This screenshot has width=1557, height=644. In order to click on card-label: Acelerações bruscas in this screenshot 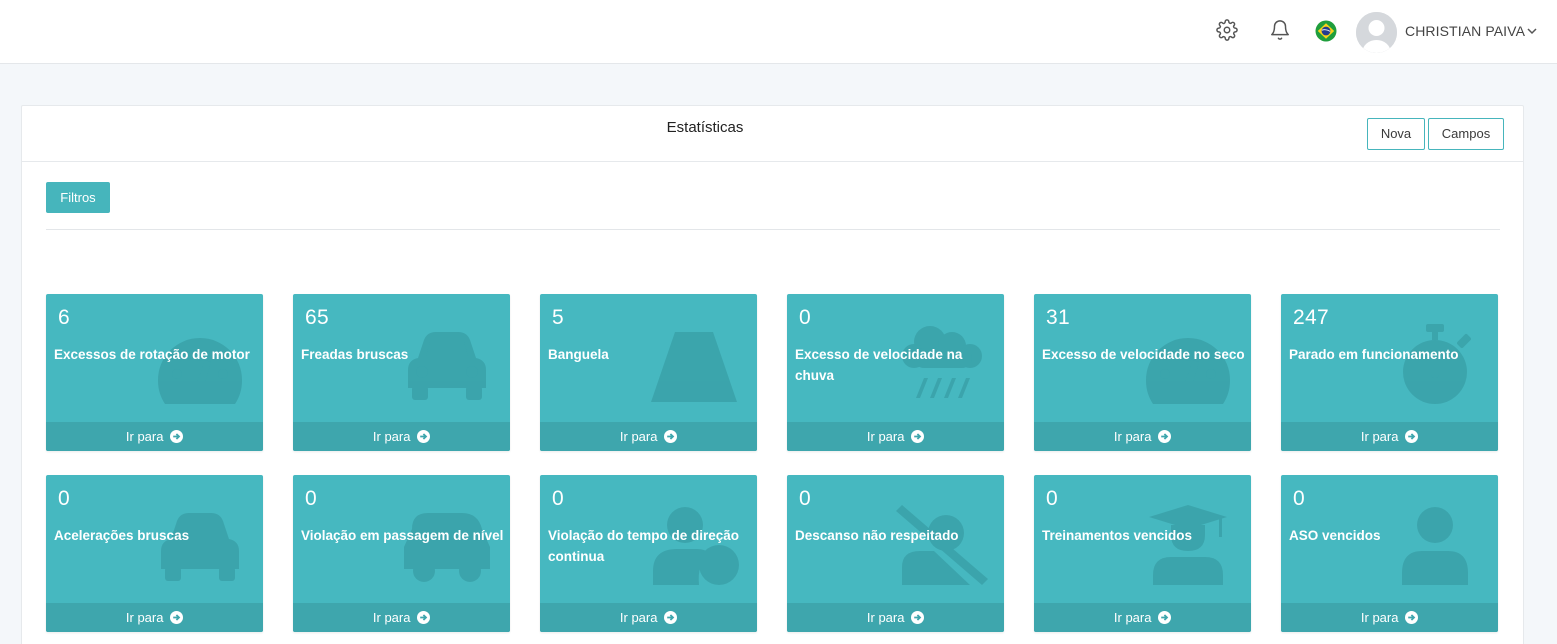, I will do `click(122, 535)`.